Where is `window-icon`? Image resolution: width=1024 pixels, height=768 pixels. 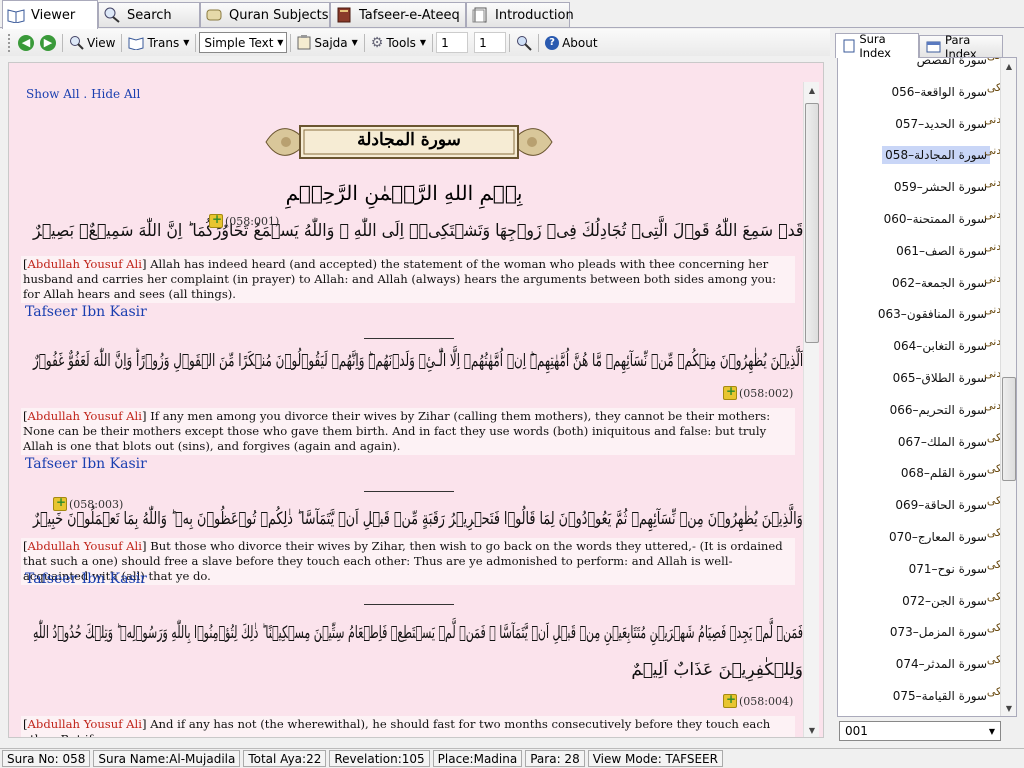 window-icon is located at coordinates (933, 46).